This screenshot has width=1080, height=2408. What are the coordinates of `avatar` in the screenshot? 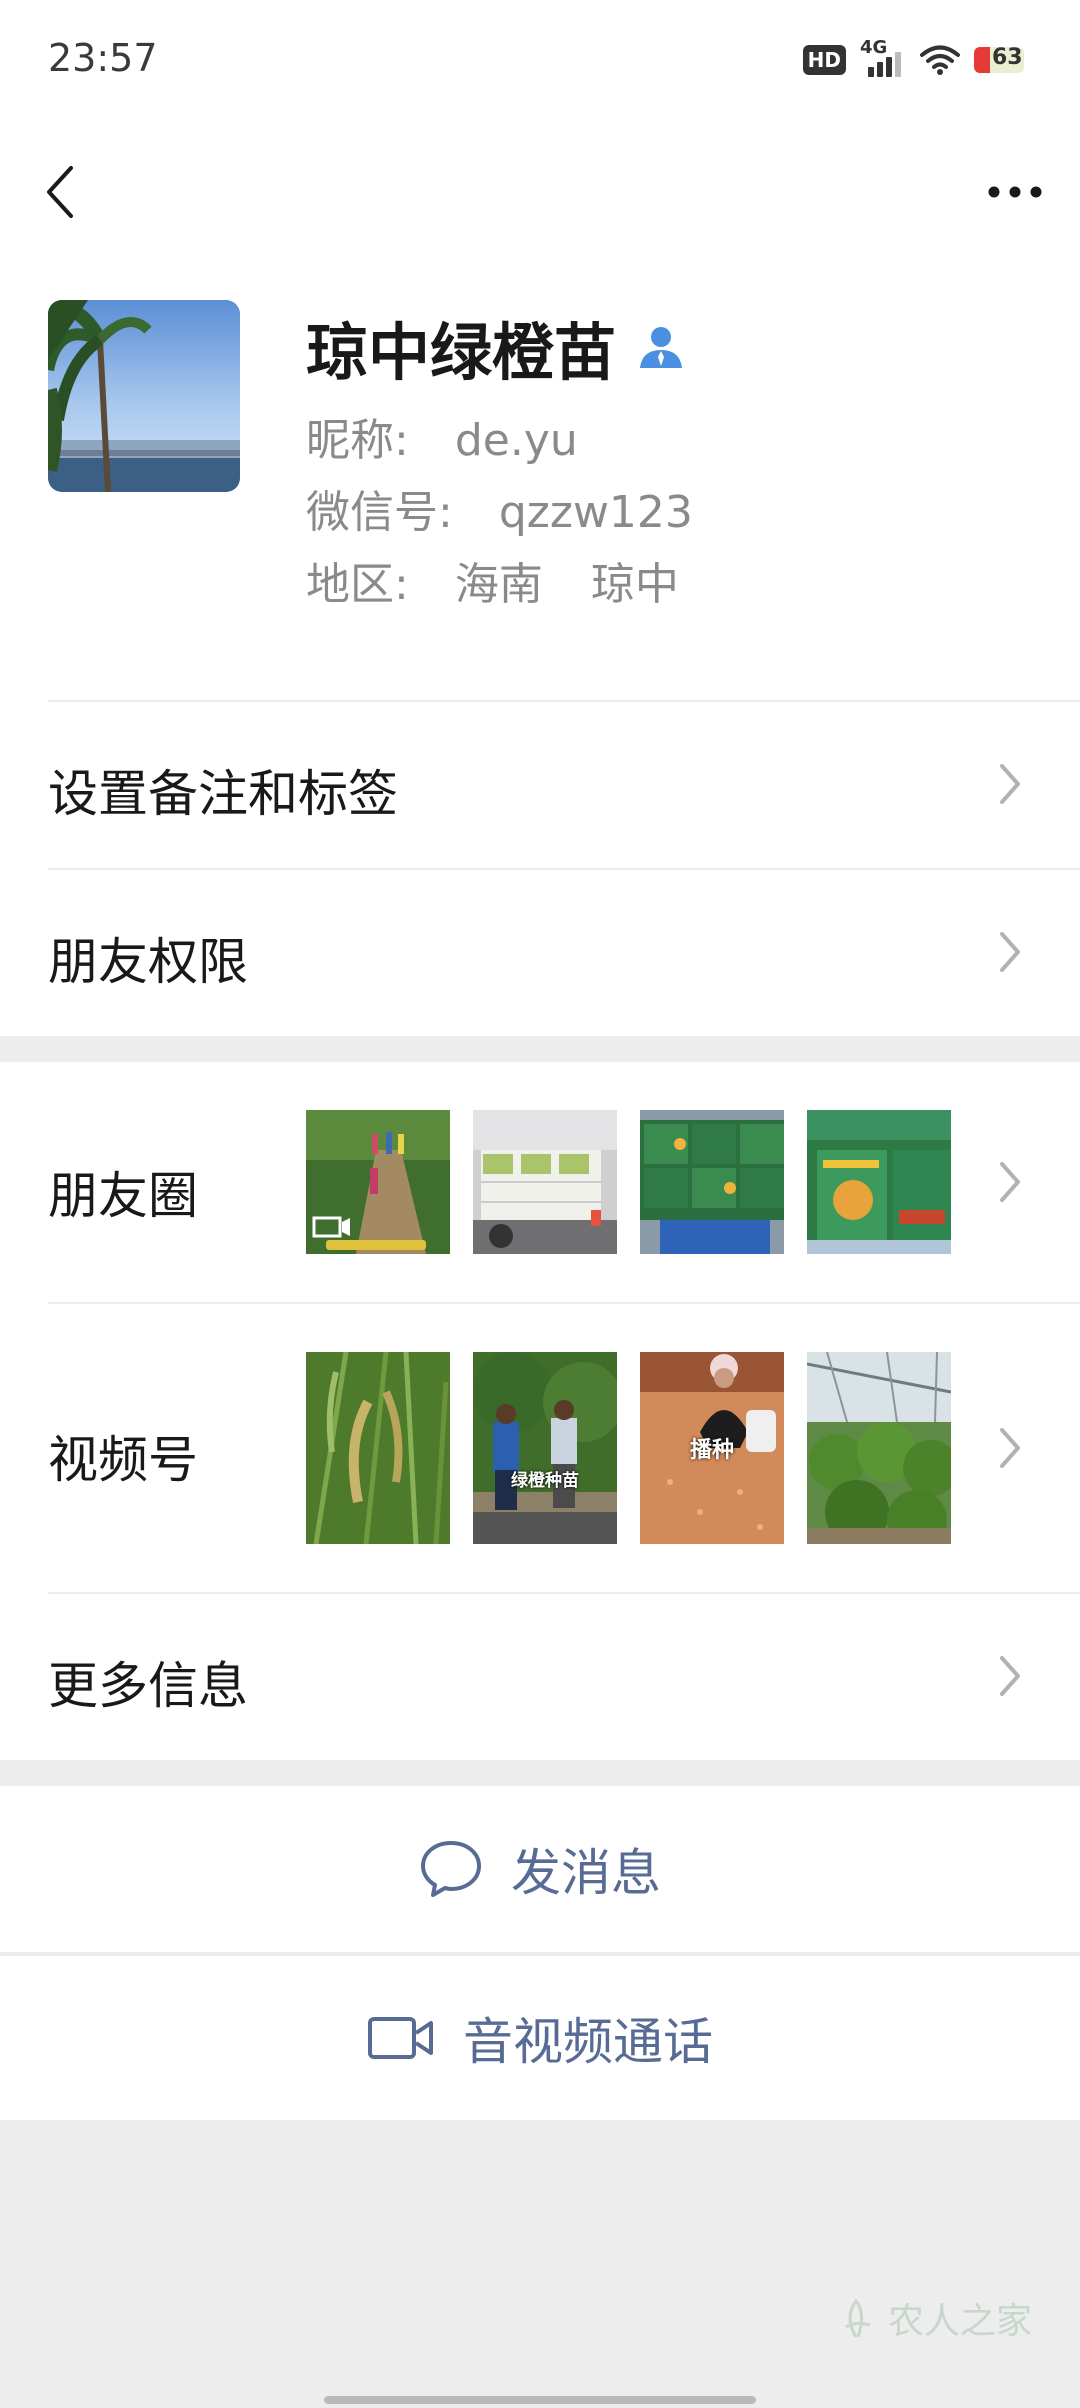 It's located at (144, 396).